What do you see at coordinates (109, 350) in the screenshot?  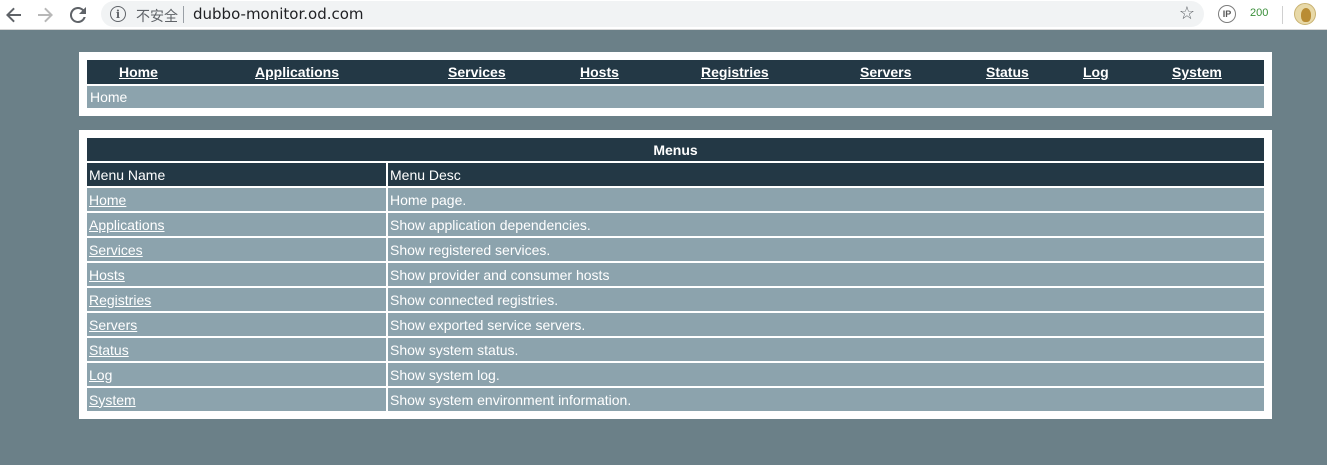 I see `menu-link-status: Status` at bounding box center [109, 350].